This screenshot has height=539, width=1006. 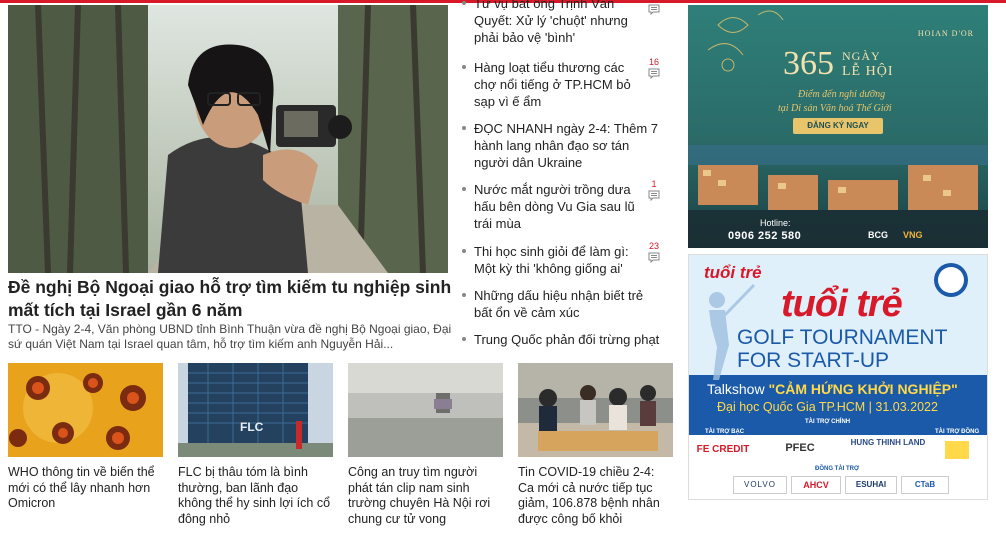 What do you see at coordinates (837, 469) in the screenshot?
I see `co-sponsor-label: ĐỒNG TÀI TRỢ` at bounding box center [837, 469].